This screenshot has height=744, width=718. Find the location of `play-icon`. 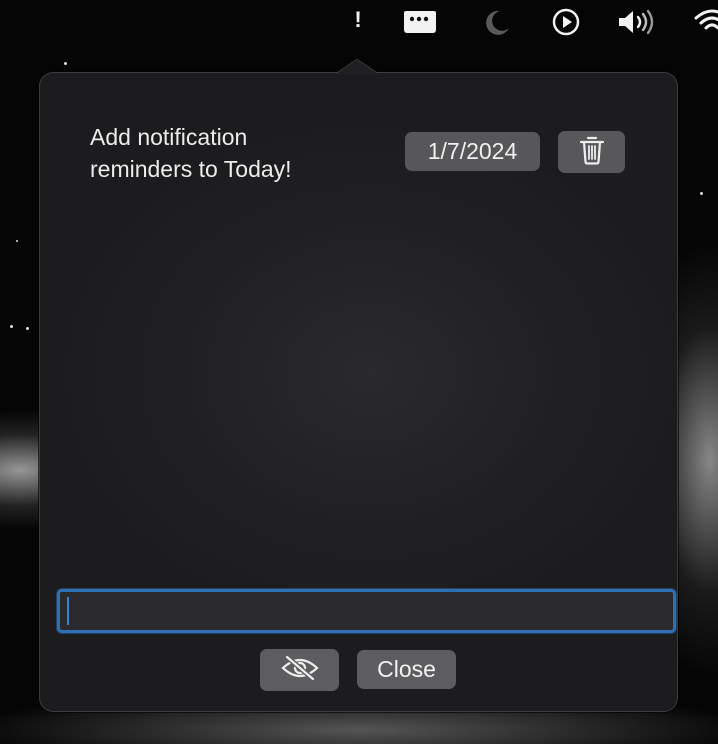

play-icon is located at coordinates (566, 22).